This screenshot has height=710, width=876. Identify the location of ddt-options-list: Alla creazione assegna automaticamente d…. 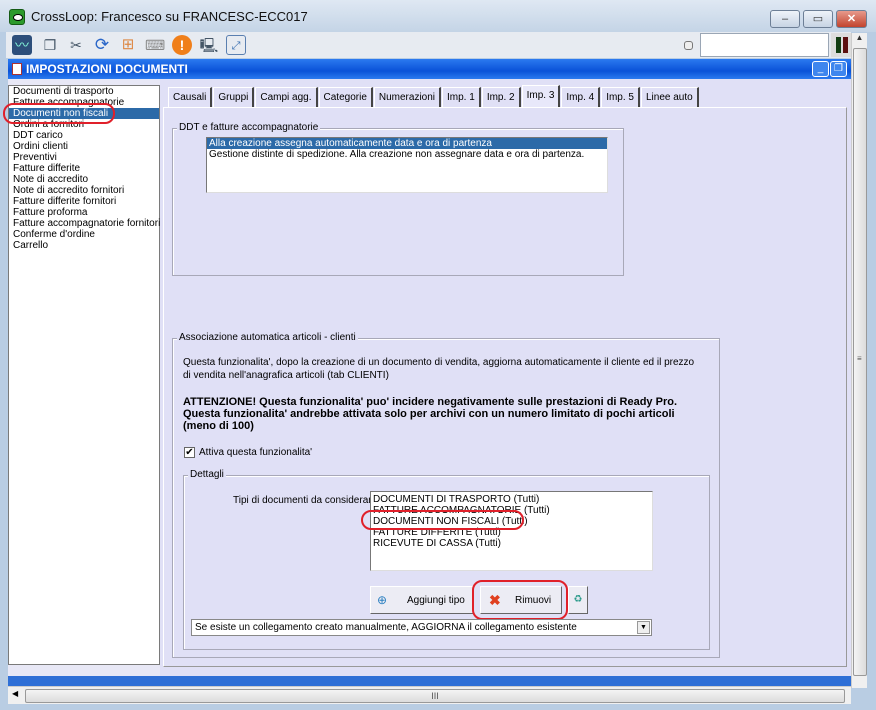
(407, 165).